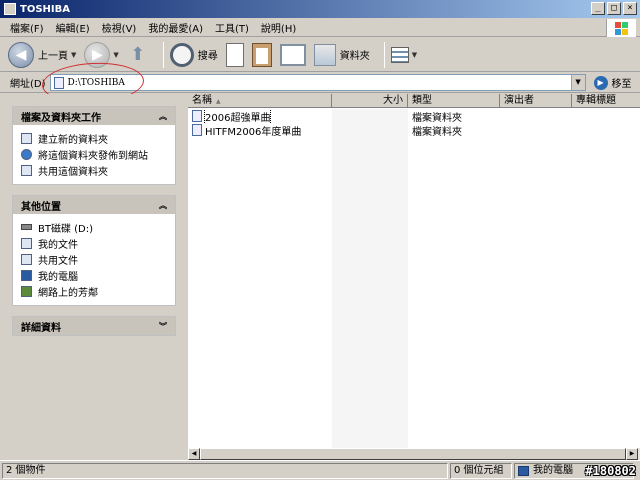 This screenshot has width=640, height=480. I want to click on up-folder-button: ⬆, so click(138, 55).